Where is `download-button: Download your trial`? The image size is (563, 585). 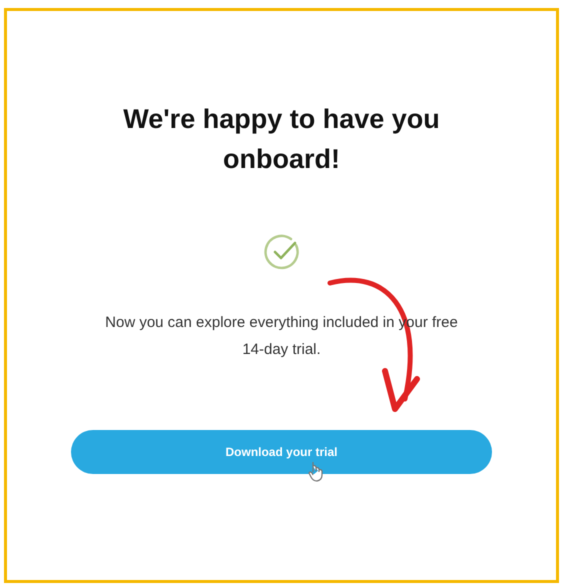
download-button: Download your trial is located at coordinates (281, 452).